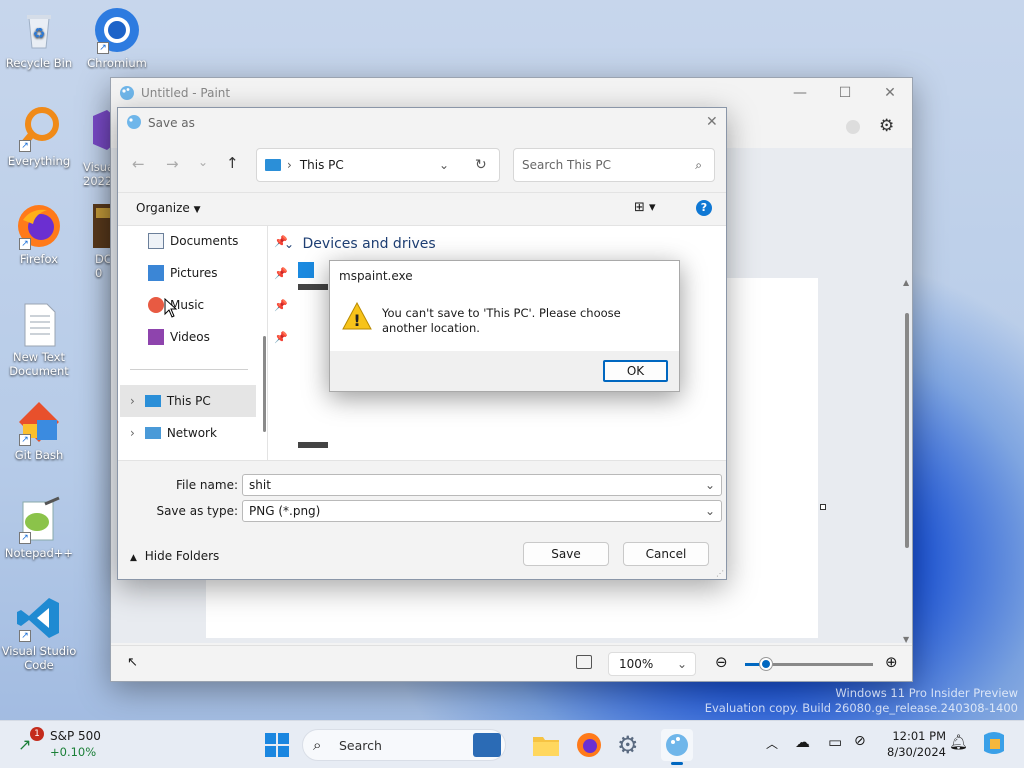 The height and width of the screenshot is (768, 1024). What do you see at coordinates (75, 736) in the screenshot?
I see `widget-title: S&P 500` at bounding box center [75, 736].